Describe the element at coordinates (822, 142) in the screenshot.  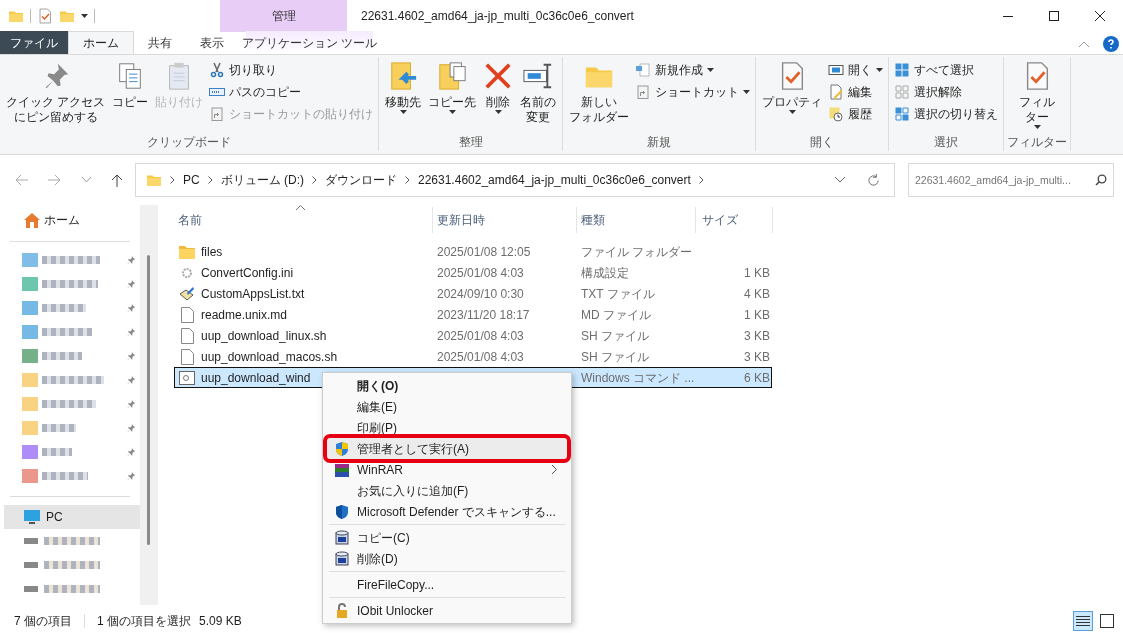
I see `group-label: 開く` at that location.